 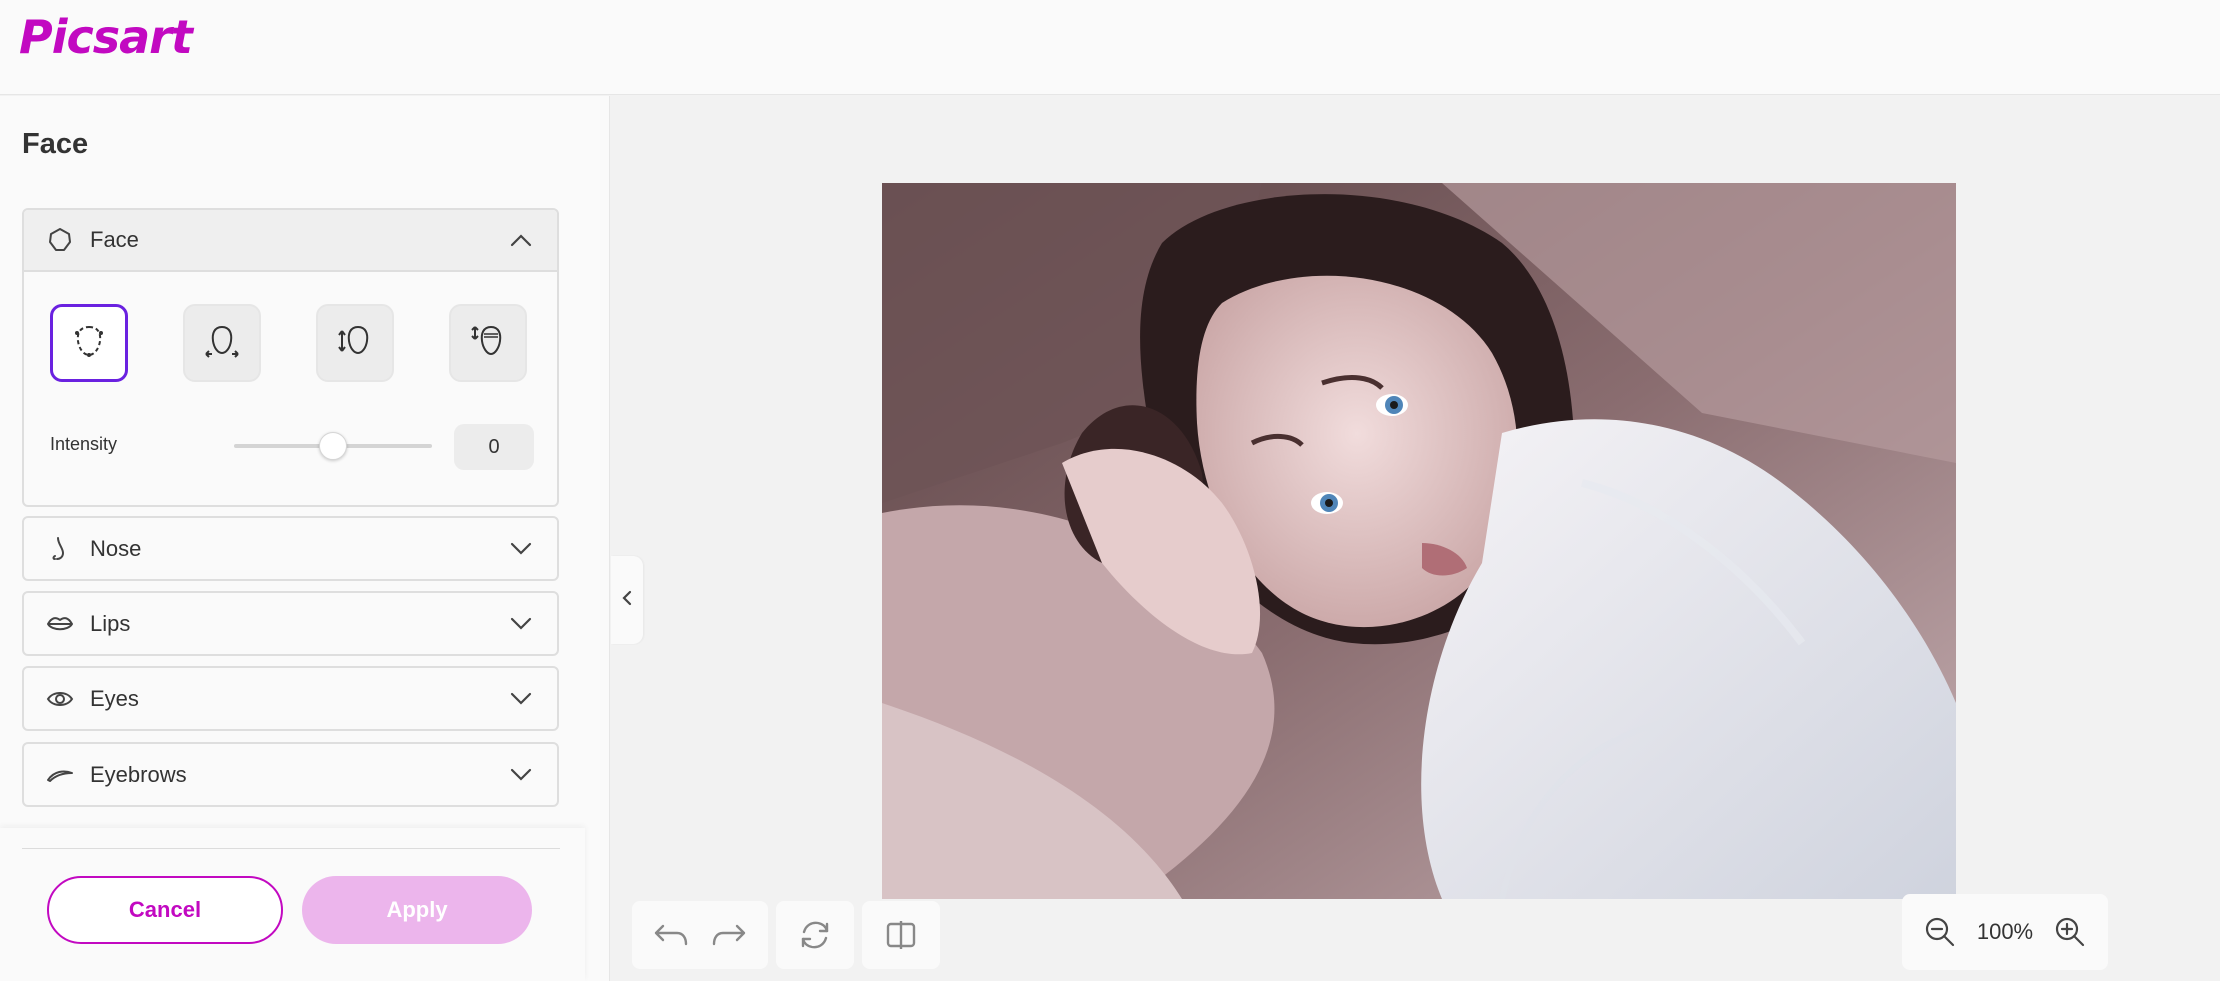 I want to click on intensity-slider-thumb, so click(x=333, y=446).